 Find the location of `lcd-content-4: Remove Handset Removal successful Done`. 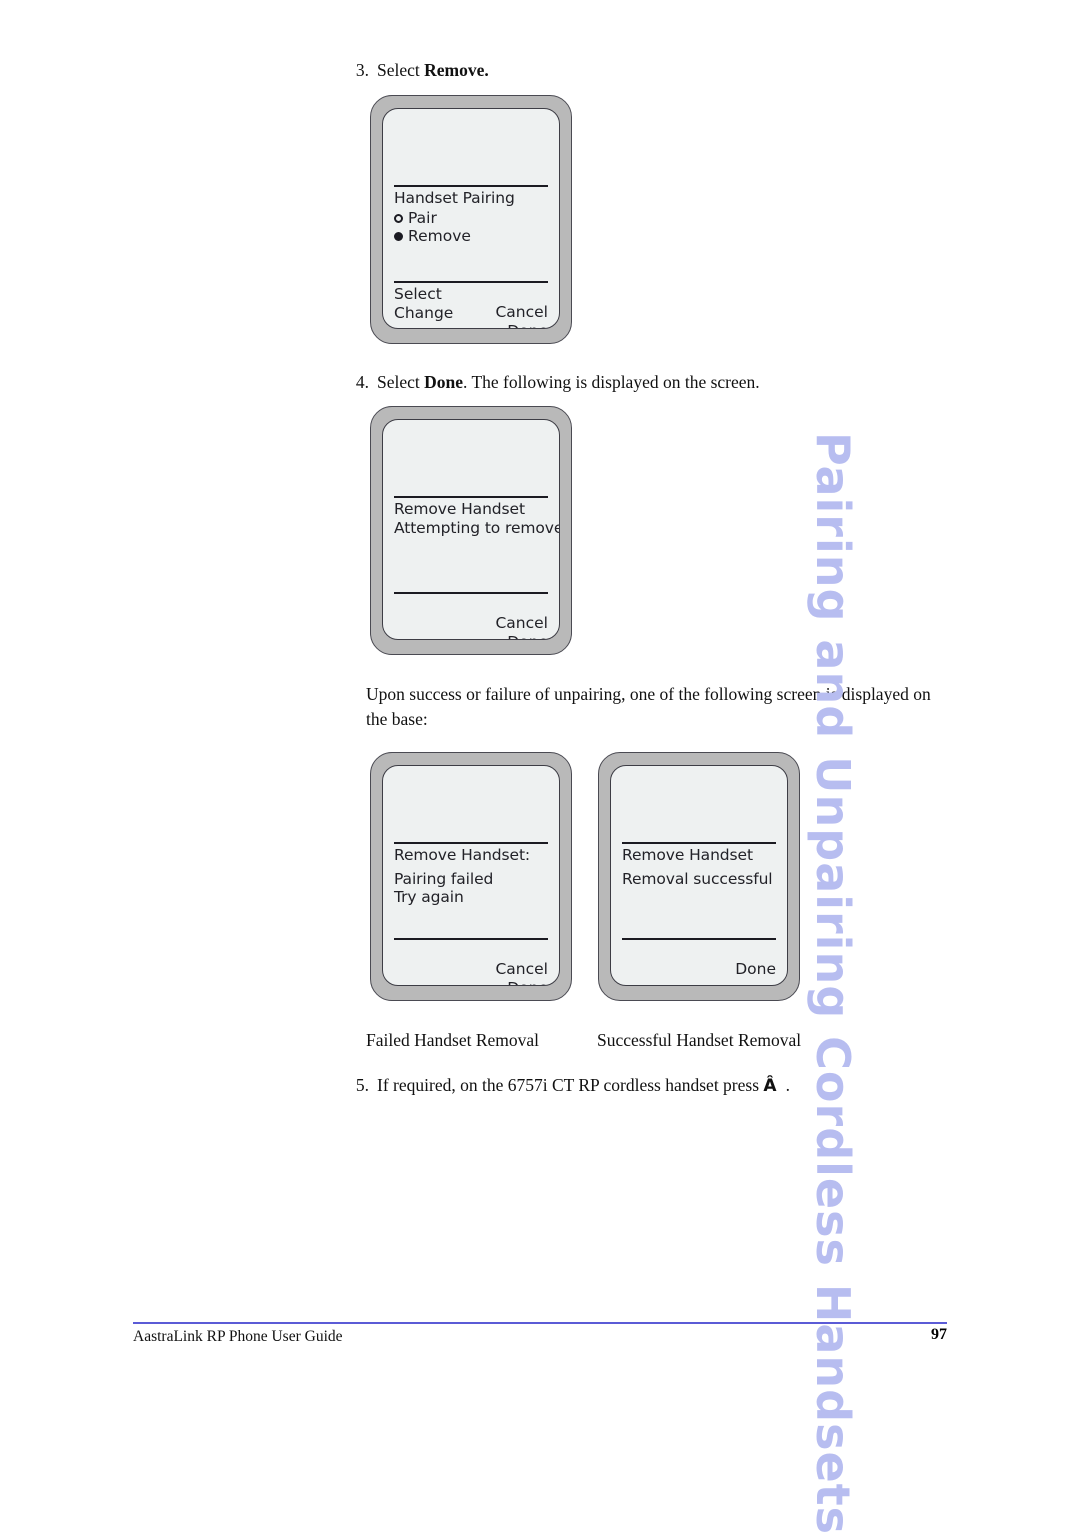

lcd-content-4: Remove Handset Removal successful Done is located at coordinates (699, 875).